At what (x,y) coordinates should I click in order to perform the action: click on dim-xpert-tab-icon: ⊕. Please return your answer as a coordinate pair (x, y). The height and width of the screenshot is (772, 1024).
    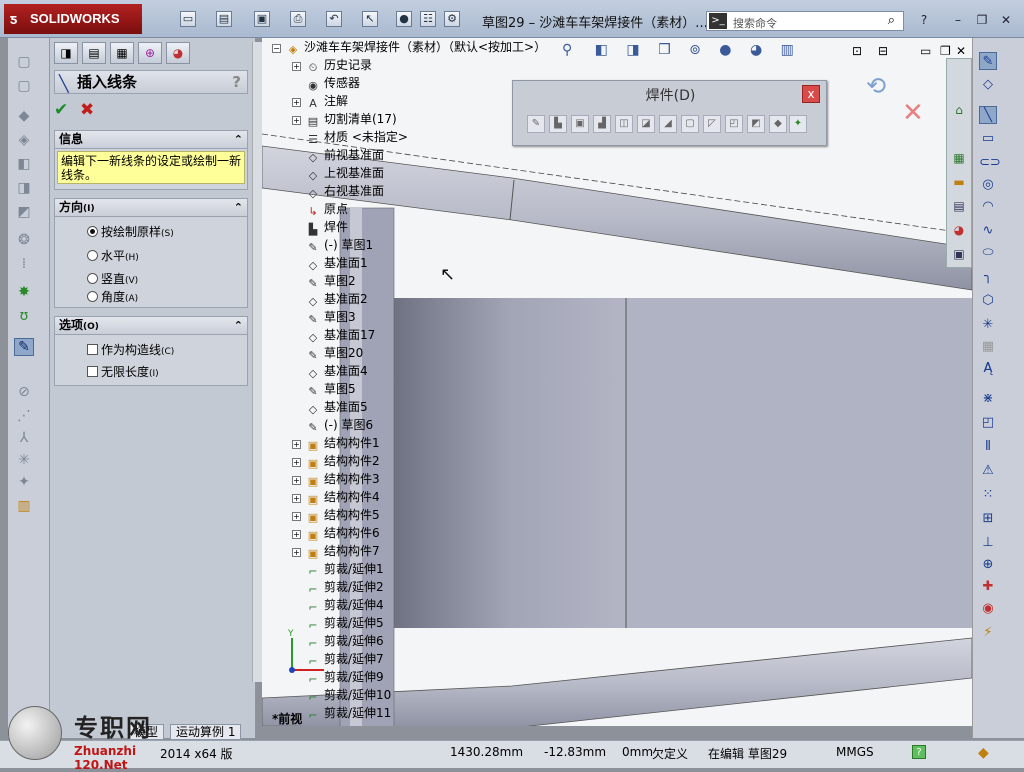
    Looking at the image, I should click on (150, 53).